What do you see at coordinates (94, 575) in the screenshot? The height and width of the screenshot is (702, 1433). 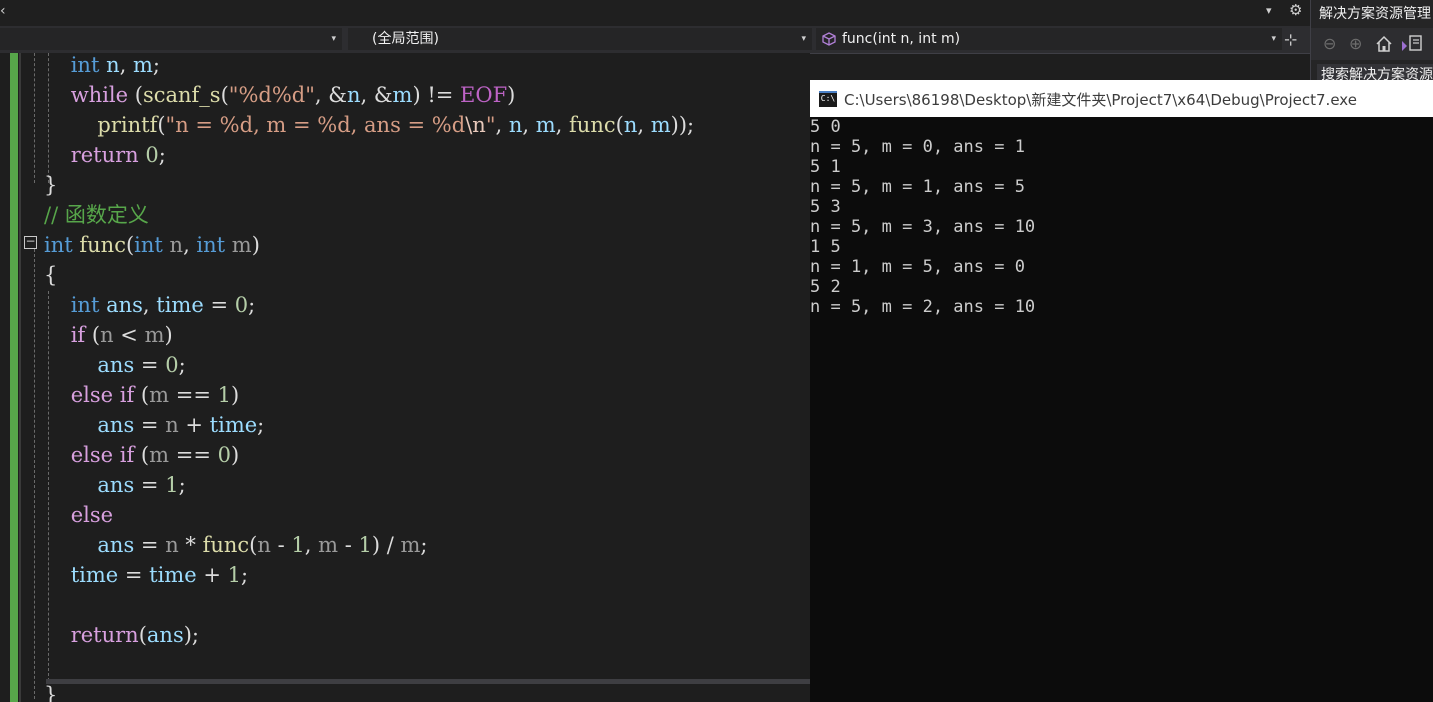 I see `code-token: time` at bounding box center [94, 575].